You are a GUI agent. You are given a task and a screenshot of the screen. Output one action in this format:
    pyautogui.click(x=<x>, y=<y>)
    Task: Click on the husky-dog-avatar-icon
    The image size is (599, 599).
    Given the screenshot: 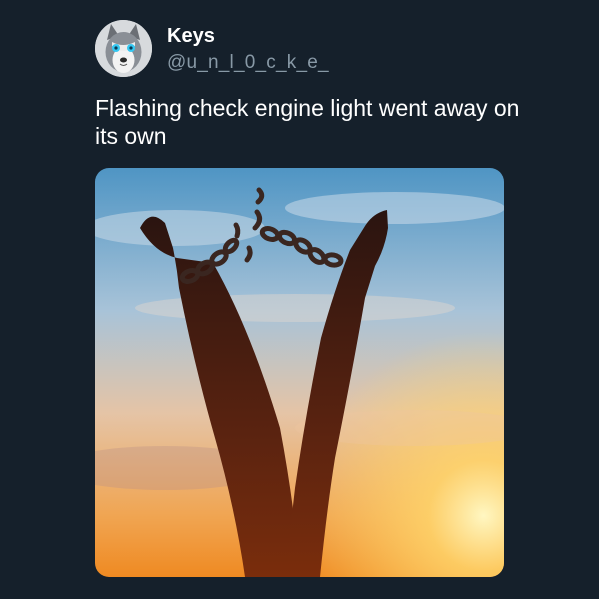 What is the action you would take?
    pyautogui.click(x=123, y=48)
    